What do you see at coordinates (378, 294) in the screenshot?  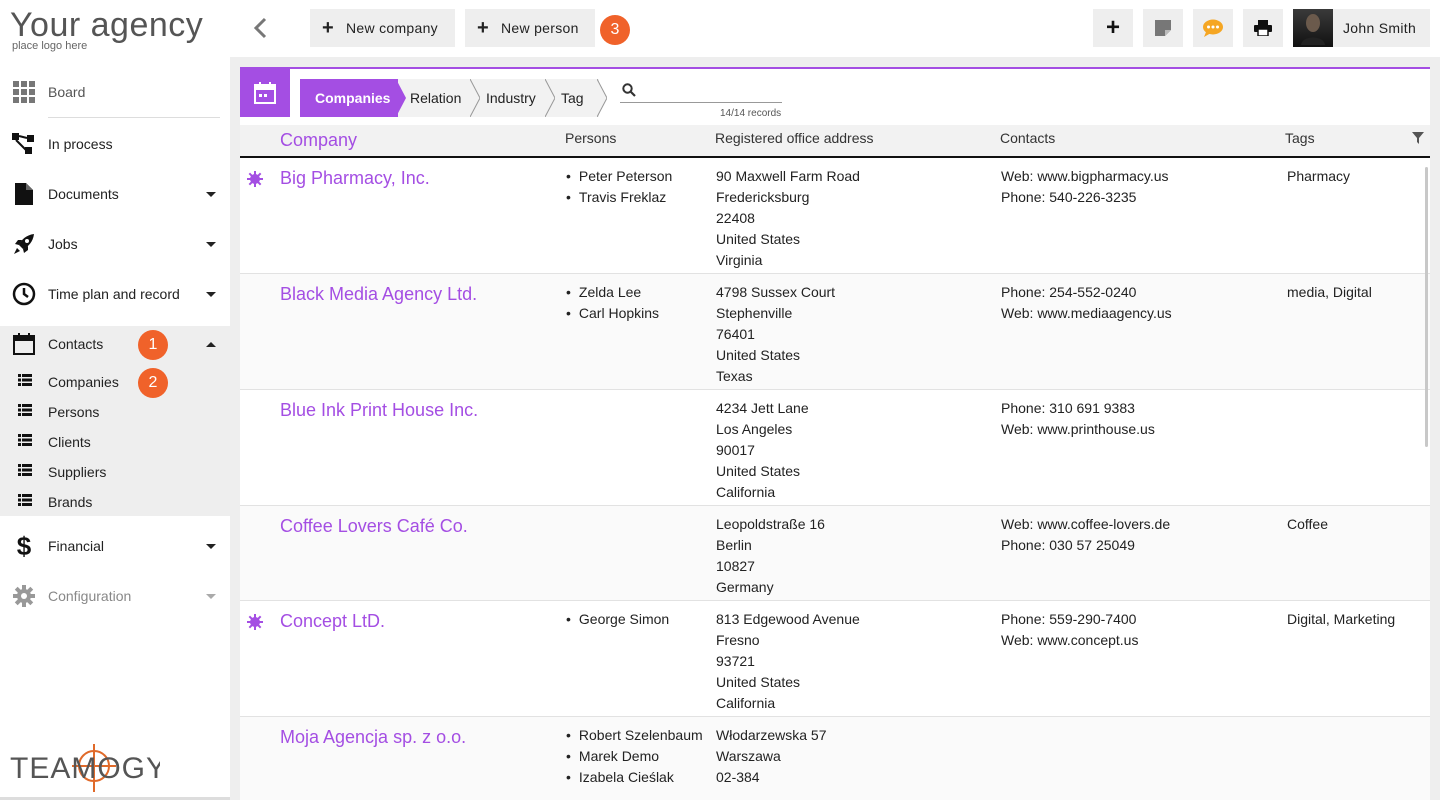 I see `company-name-link: Black Media Agency Ltd.` at bounding box center [378, 294].